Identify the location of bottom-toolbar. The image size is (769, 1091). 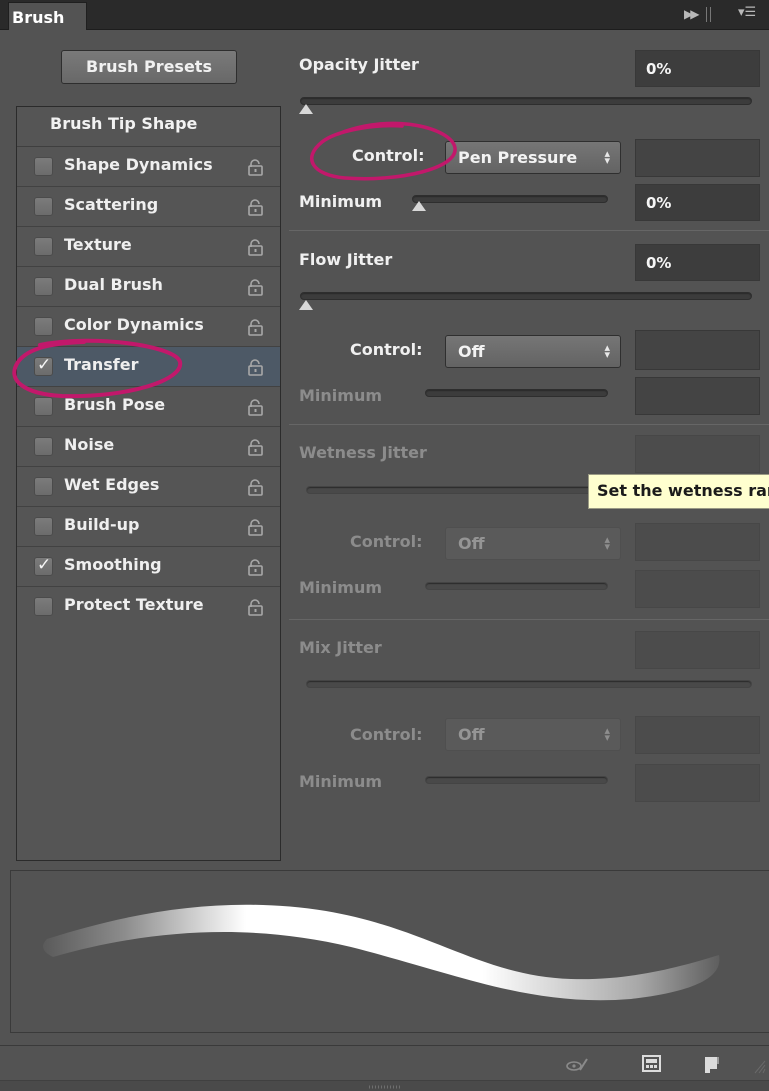
(384, 1068).